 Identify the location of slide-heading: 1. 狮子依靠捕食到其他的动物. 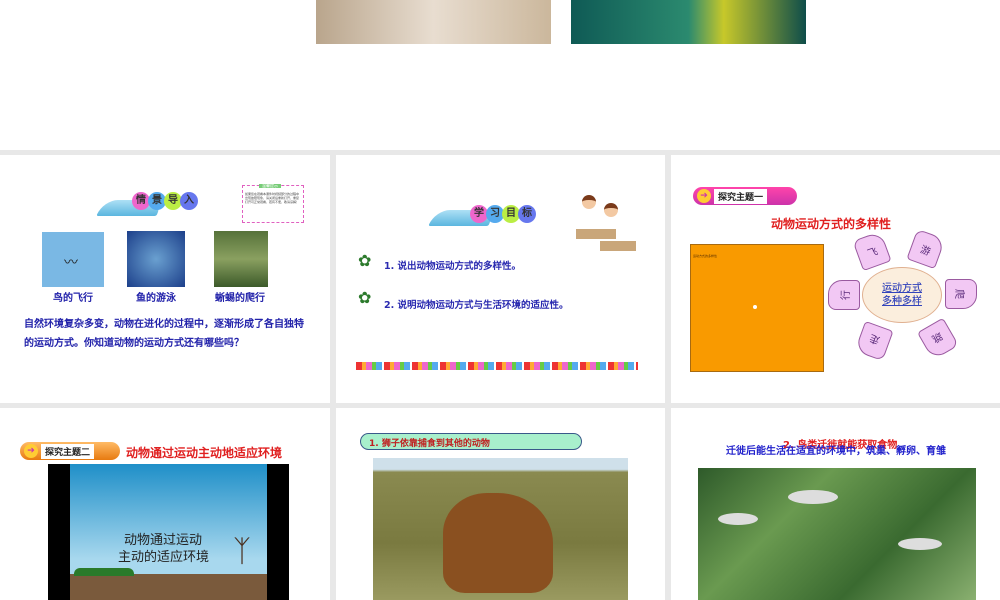
(471, 441).